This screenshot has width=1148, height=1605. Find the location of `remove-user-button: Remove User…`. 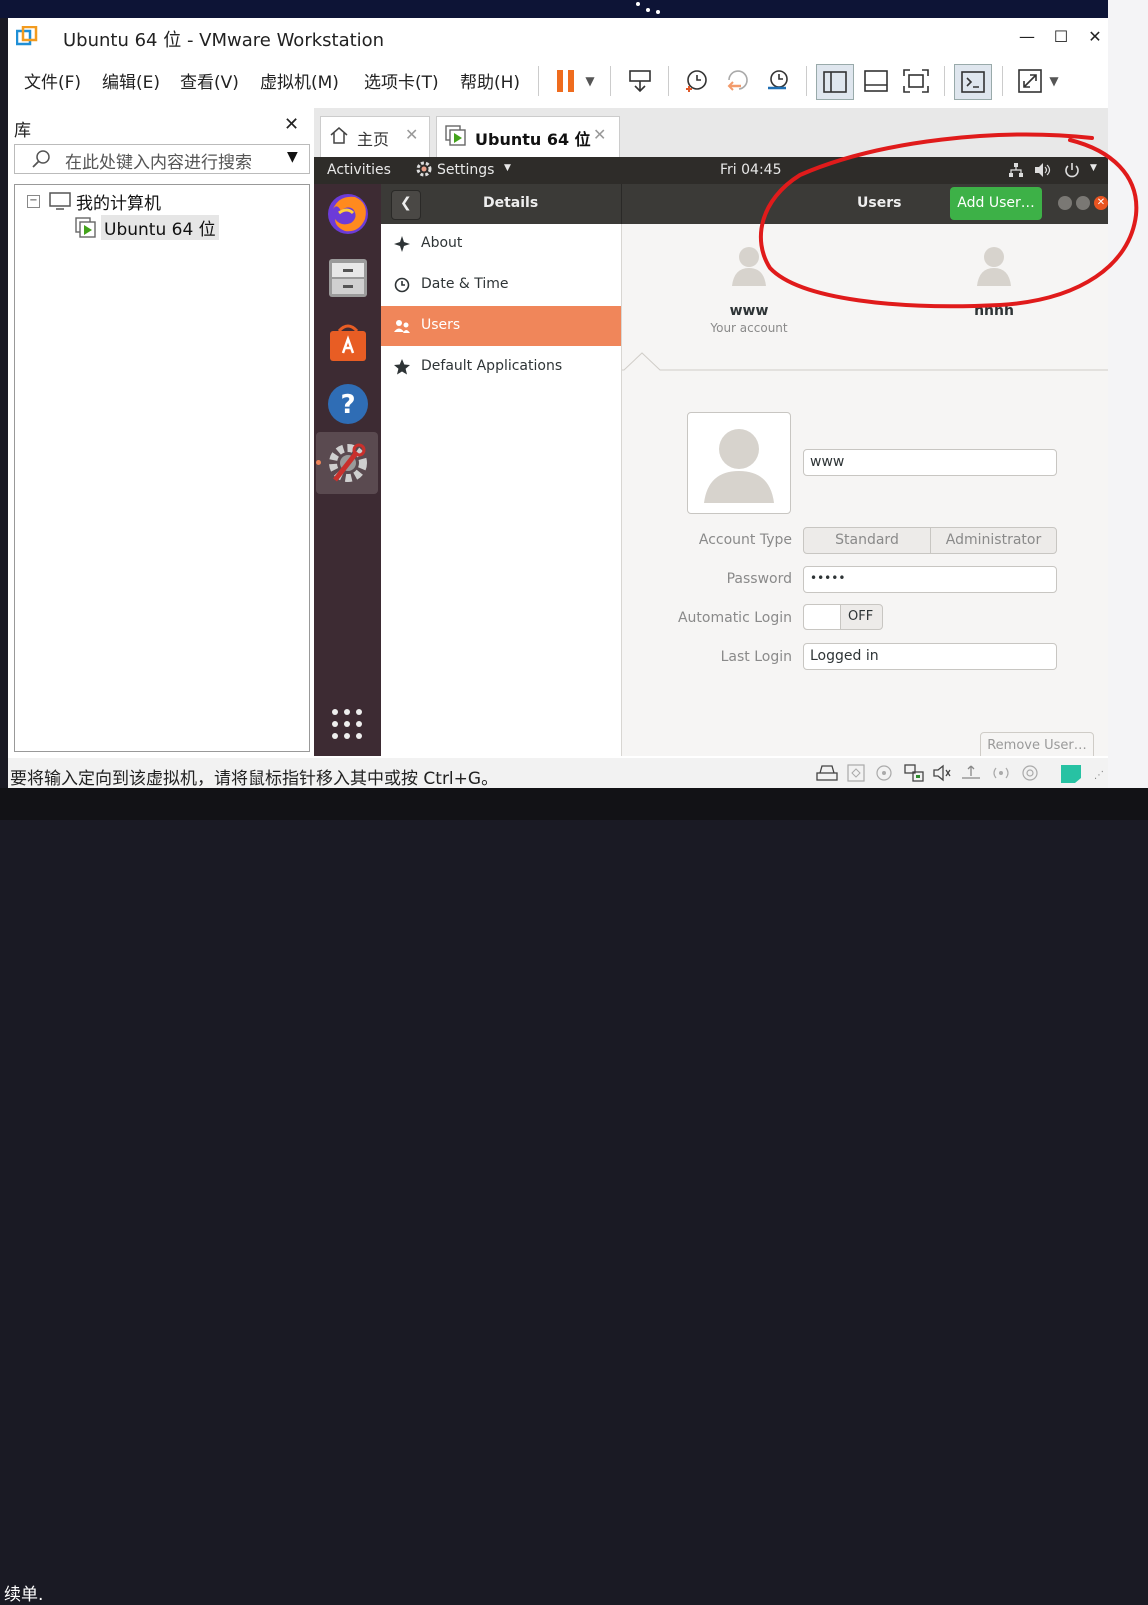

remove-user-button: Remove User… is located at coordinates (1037, 744).